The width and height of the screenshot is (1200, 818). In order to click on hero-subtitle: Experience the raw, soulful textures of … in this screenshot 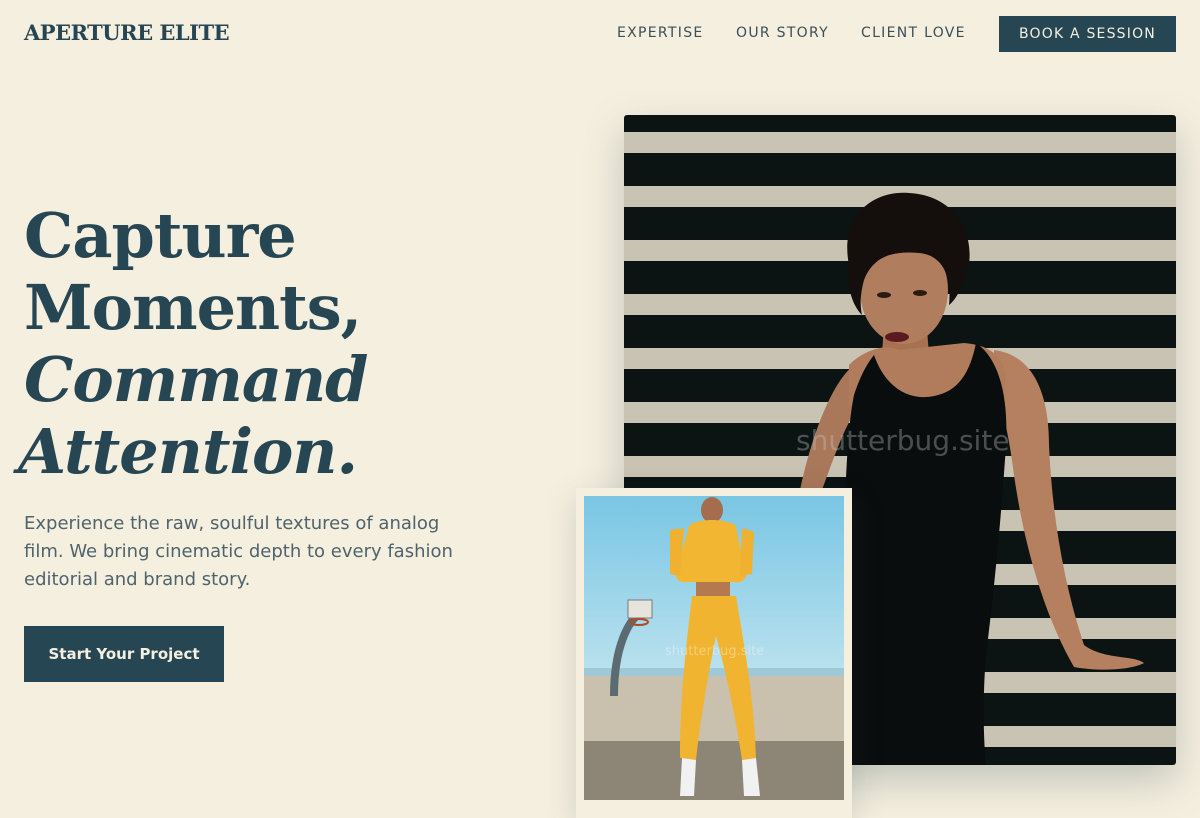, I will do `click(238, 551)`.